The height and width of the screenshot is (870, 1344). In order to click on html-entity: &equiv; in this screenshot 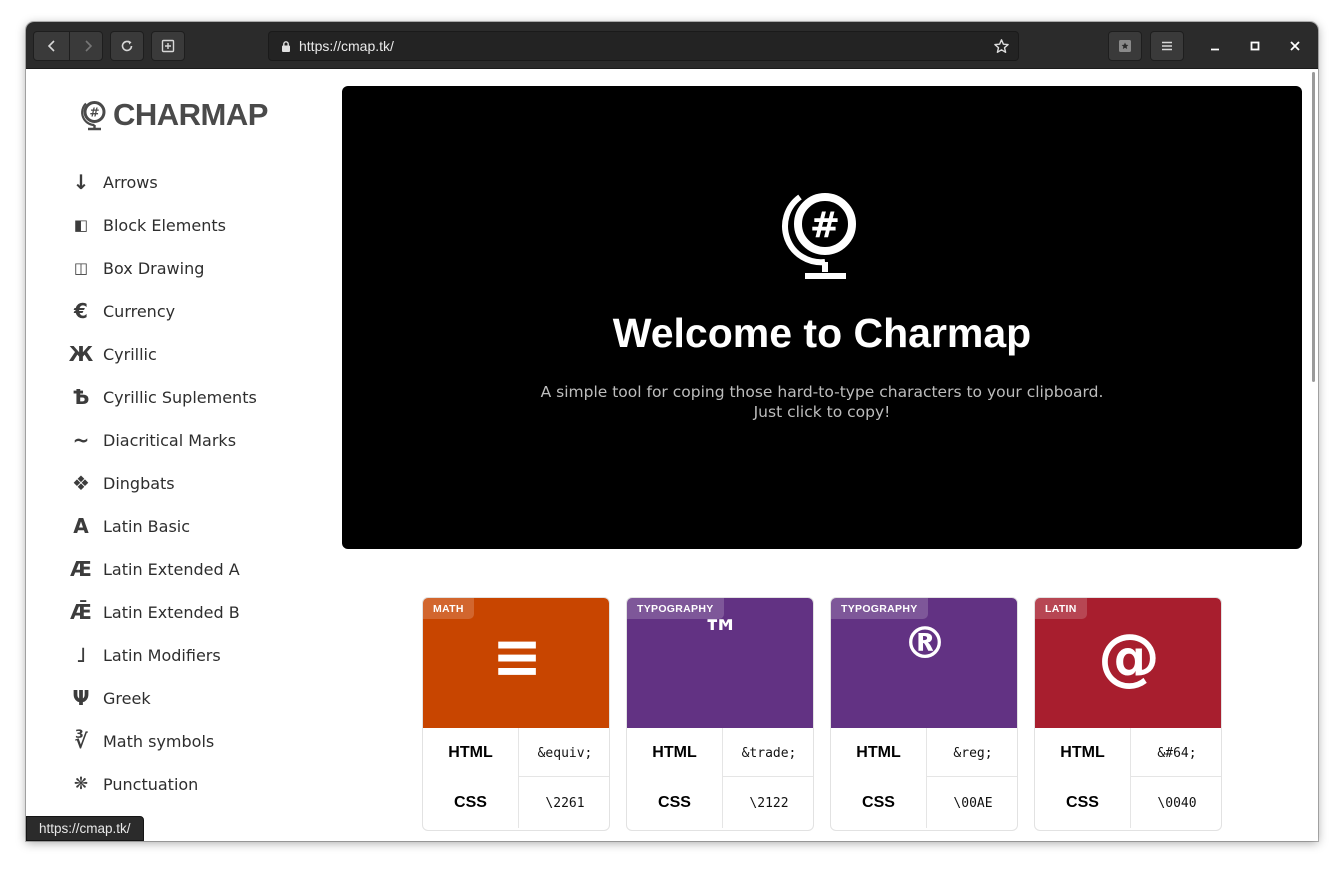, I will do `click(563, 753)`.